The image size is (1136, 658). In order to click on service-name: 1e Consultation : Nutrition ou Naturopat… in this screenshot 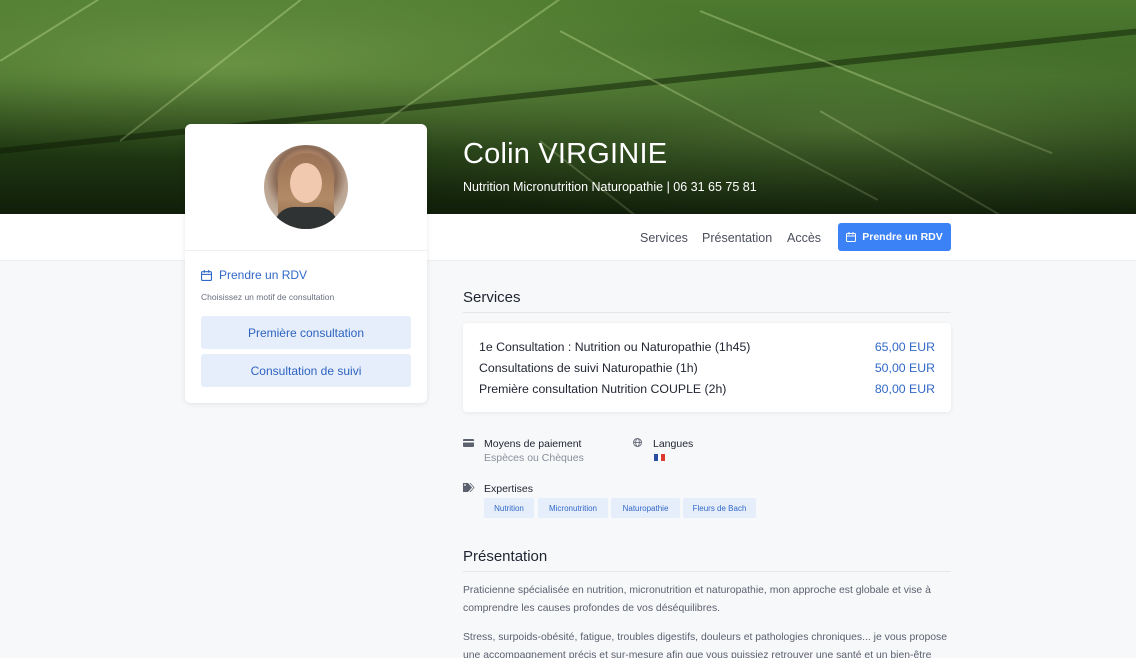, I will do `click(615, 347)`.